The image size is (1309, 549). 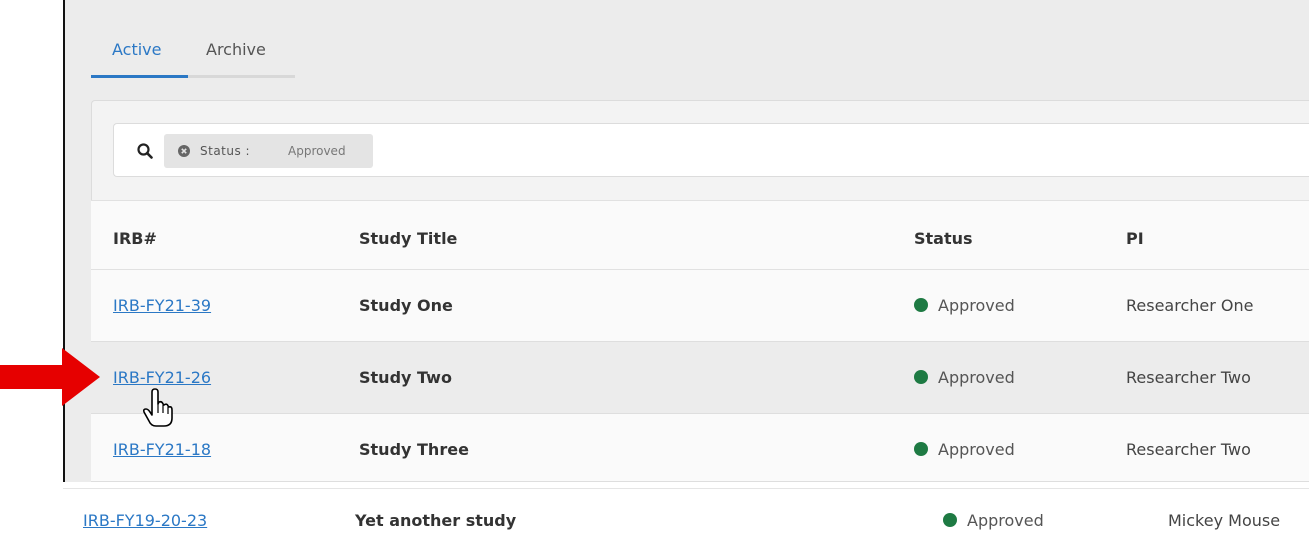 I want to click on irb-link: IRB-FY21-26, so click(x=162, y=377).